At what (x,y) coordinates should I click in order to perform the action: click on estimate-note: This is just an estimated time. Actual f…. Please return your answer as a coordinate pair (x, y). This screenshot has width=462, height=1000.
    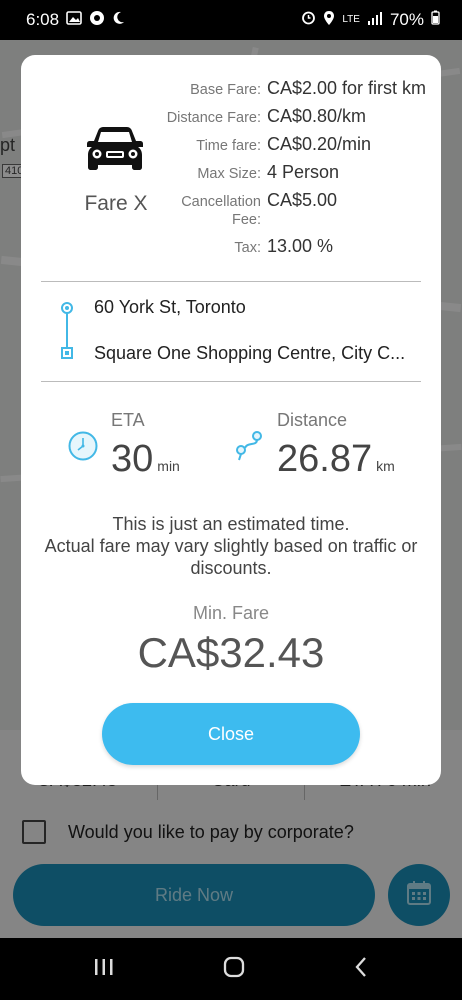
    Looking at the image, I should click on (231, 546).